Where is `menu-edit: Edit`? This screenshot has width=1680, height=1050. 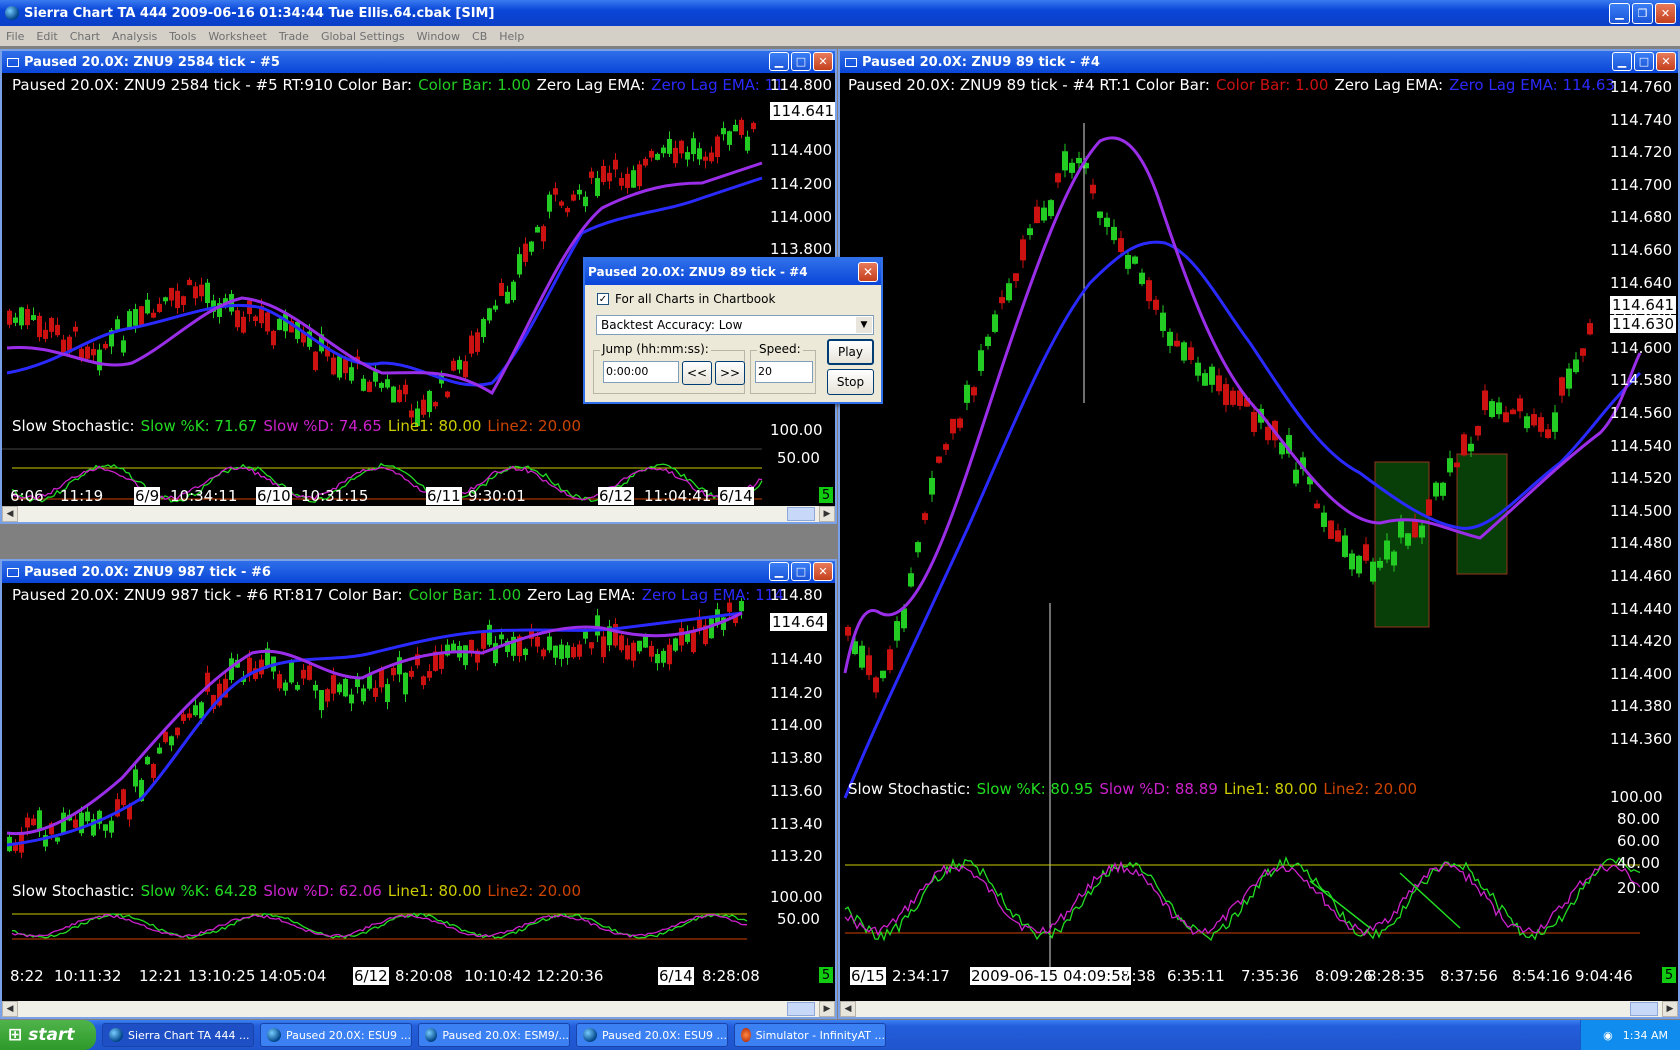 menu-edit: Edit is located at coordinates (46, 36).